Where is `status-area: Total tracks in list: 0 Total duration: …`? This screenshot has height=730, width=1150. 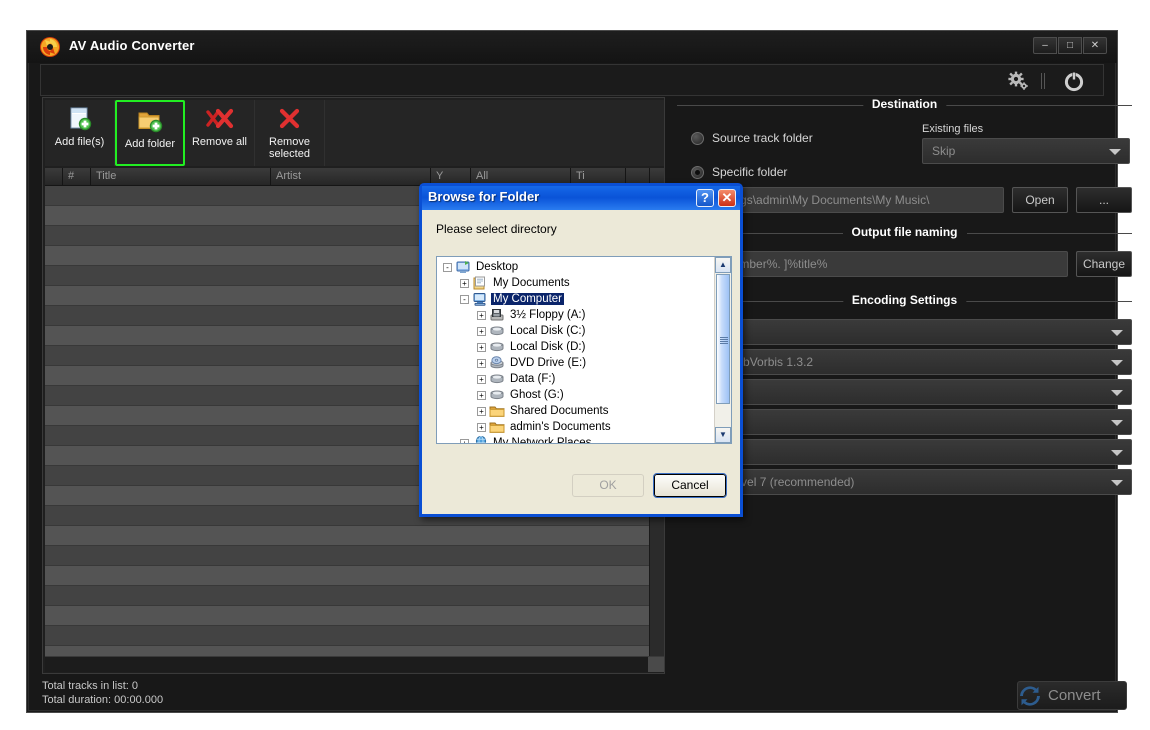
status-area: Total tracks in list: 0 Total duration: … is located at coordinates (353, 696).